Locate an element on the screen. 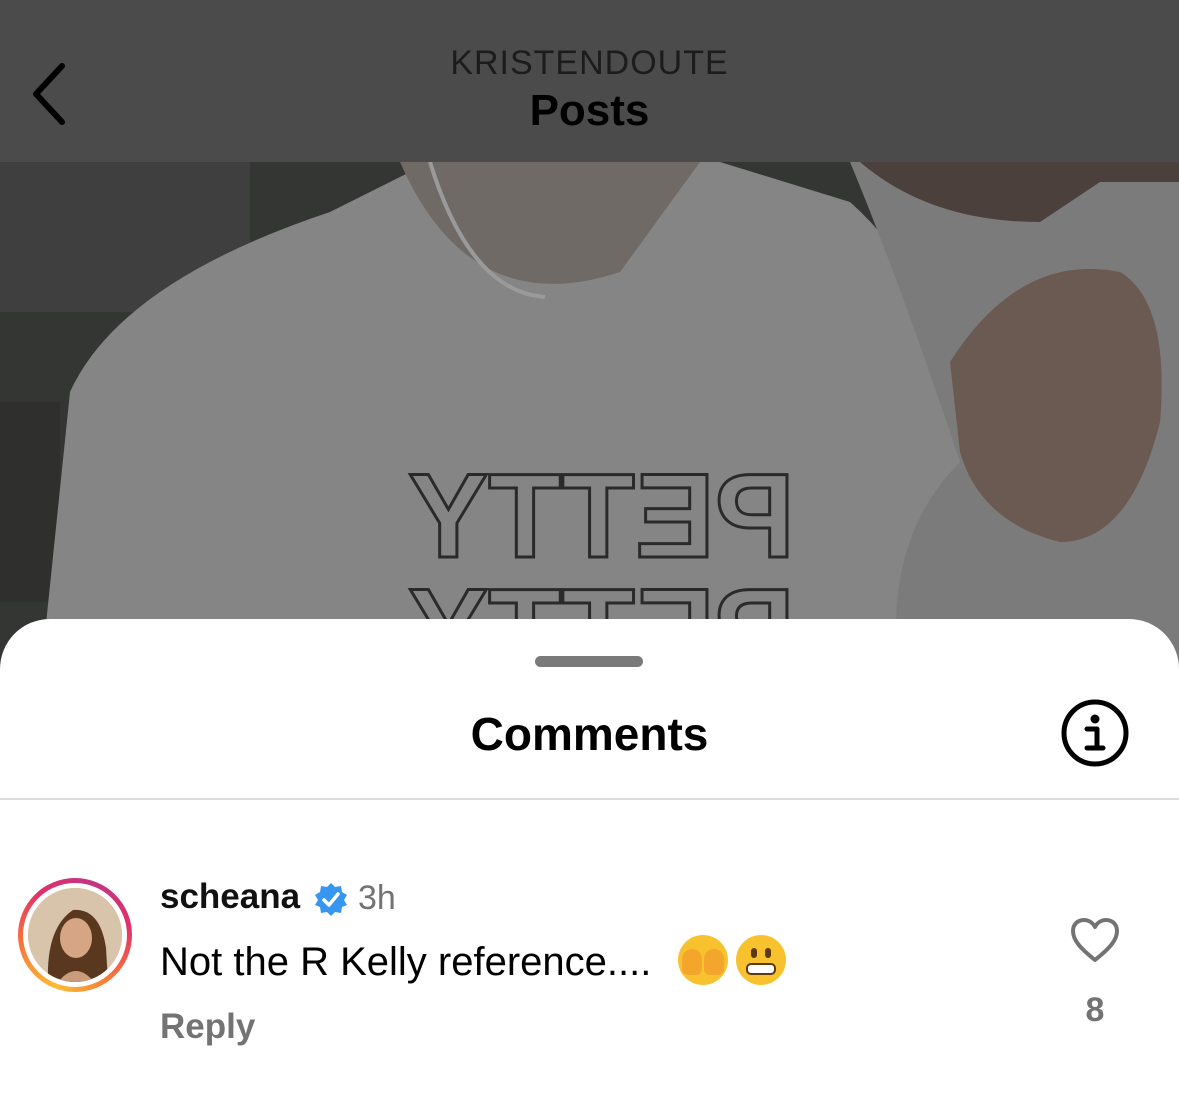  info-icon is located at coordinates (1095, 733).